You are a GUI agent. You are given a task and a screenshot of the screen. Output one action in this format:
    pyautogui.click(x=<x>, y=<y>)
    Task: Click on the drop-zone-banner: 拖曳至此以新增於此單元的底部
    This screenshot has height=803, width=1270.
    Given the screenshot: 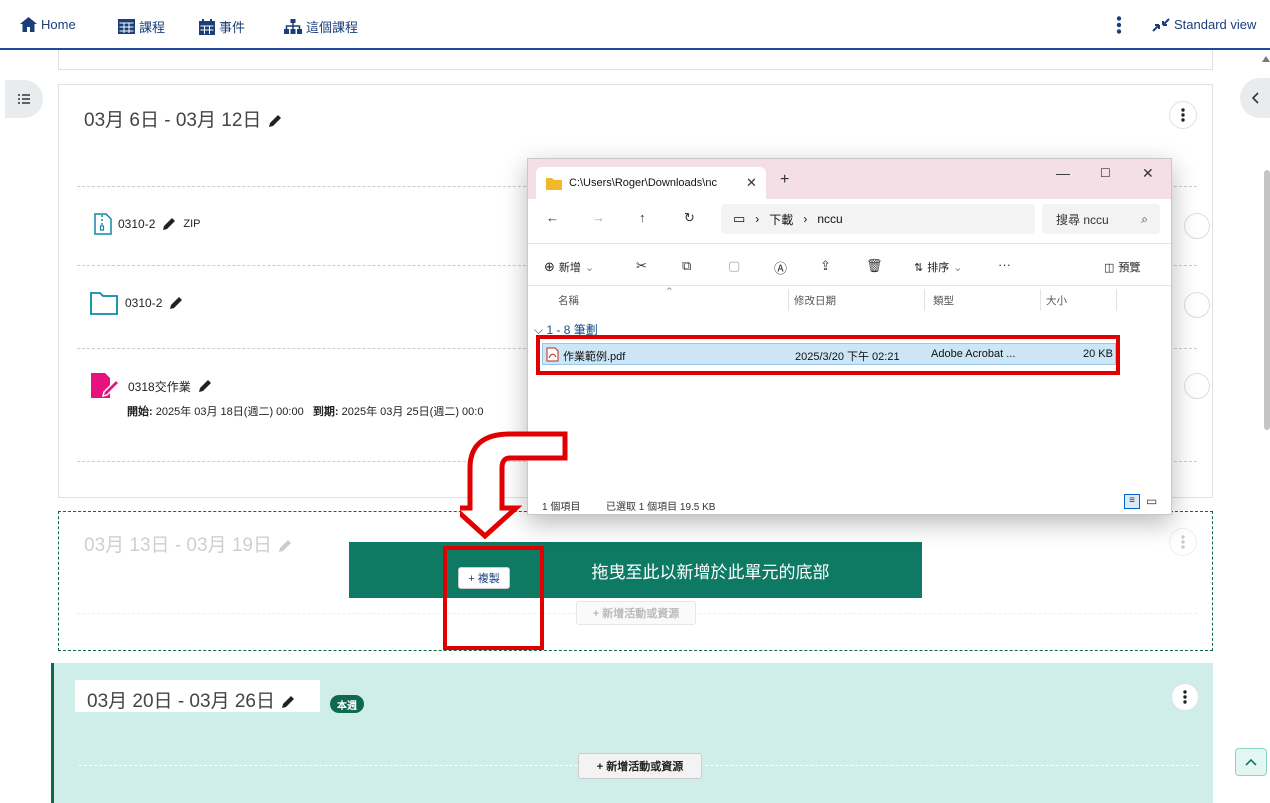 What is the action you would take?
    pyautogui.click(x=635, y=570)
    